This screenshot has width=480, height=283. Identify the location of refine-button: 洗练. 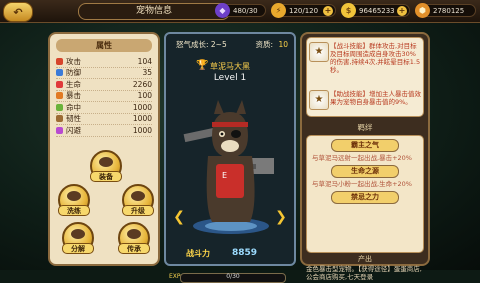
(74, 200).